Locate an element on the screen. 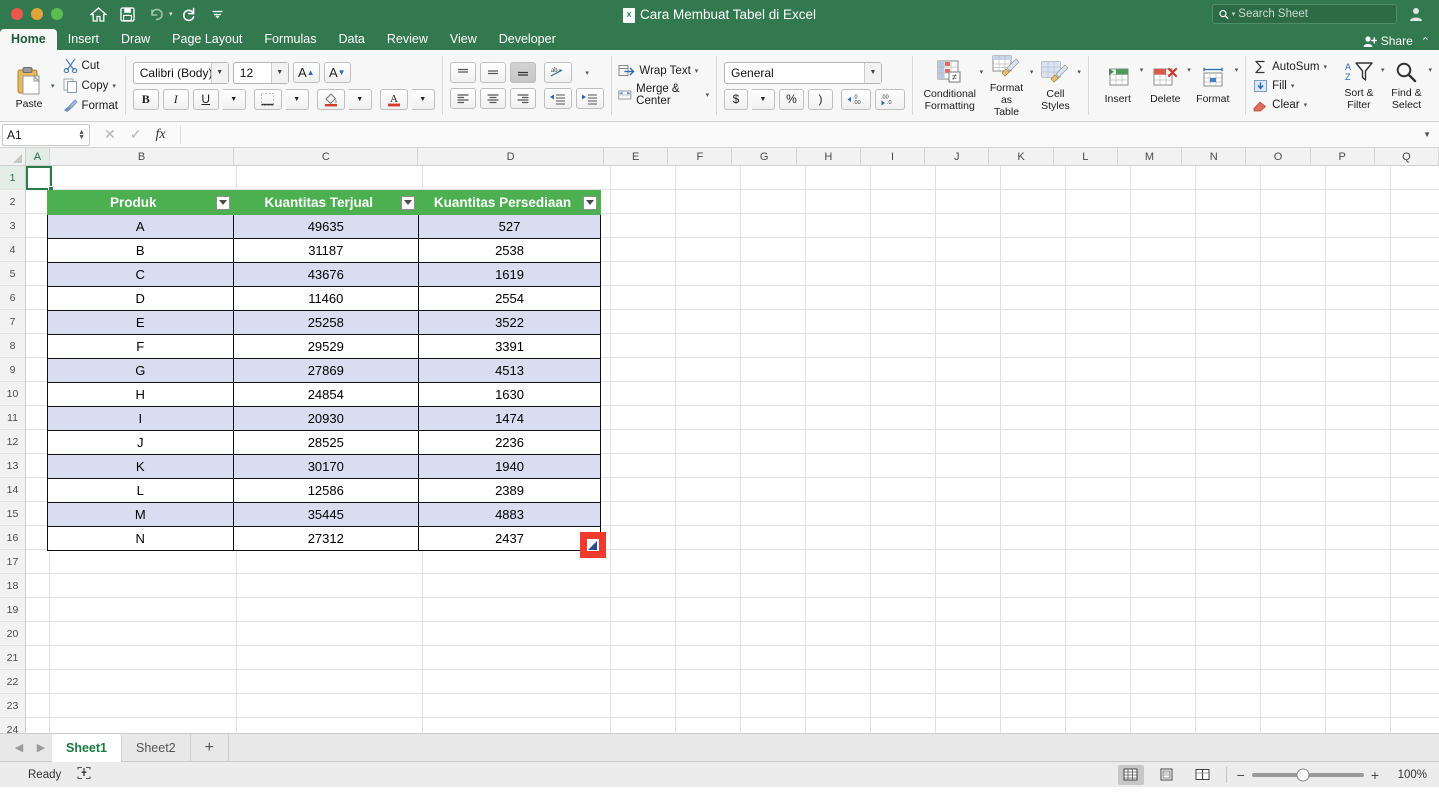 The width and height of the screenshot is (1439, 794). currency-format-button: $ is located at coordinates (736, 99).